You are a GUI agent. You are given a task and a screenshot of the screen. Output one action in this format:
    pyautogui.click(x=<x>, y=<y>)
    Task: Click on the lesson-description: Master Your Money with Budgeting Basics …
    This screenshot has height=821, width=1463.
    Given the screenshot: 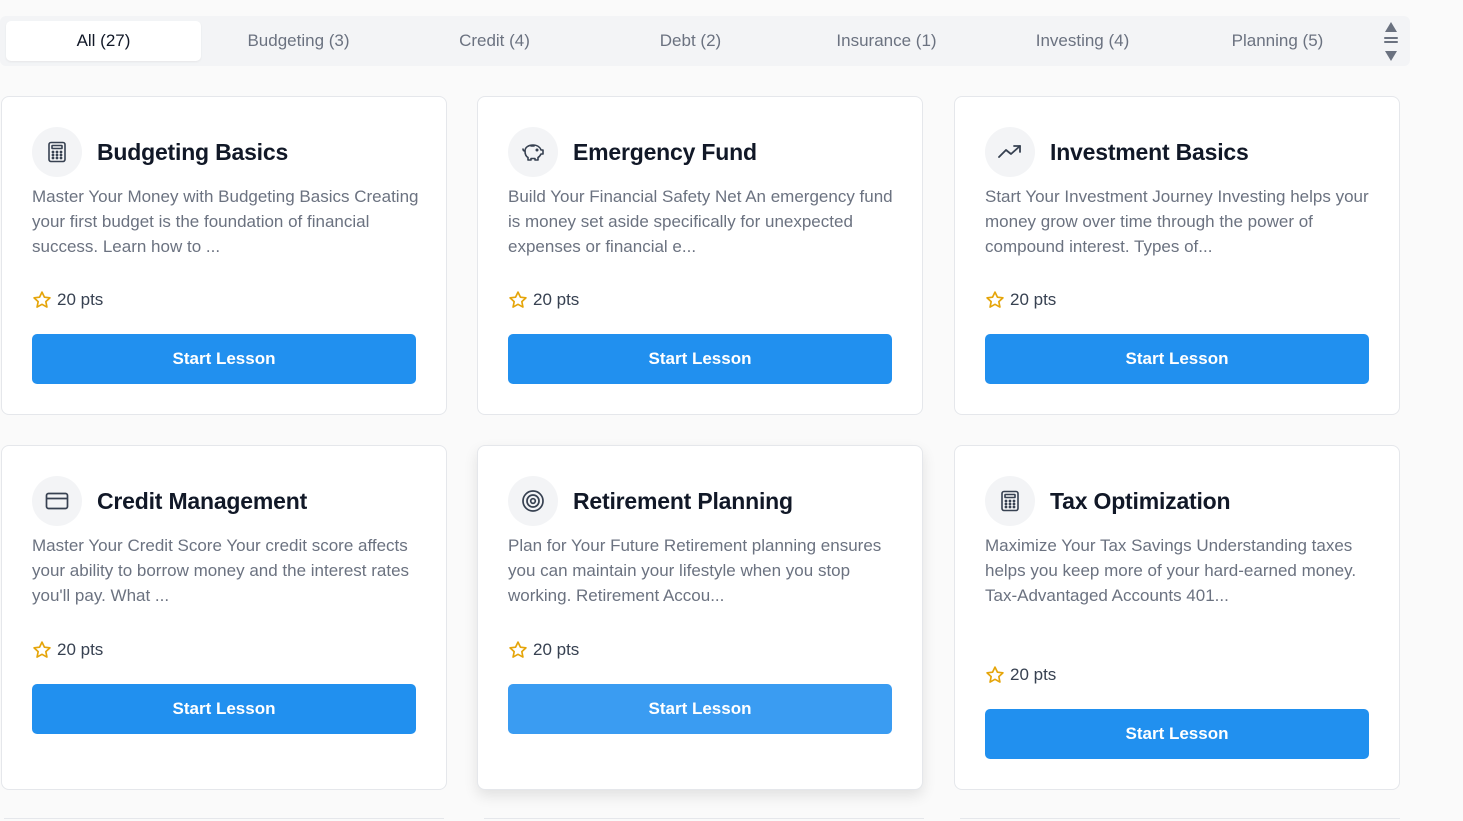 What is the action you would take?
    pyautogui.click(x=225, y=221)
    